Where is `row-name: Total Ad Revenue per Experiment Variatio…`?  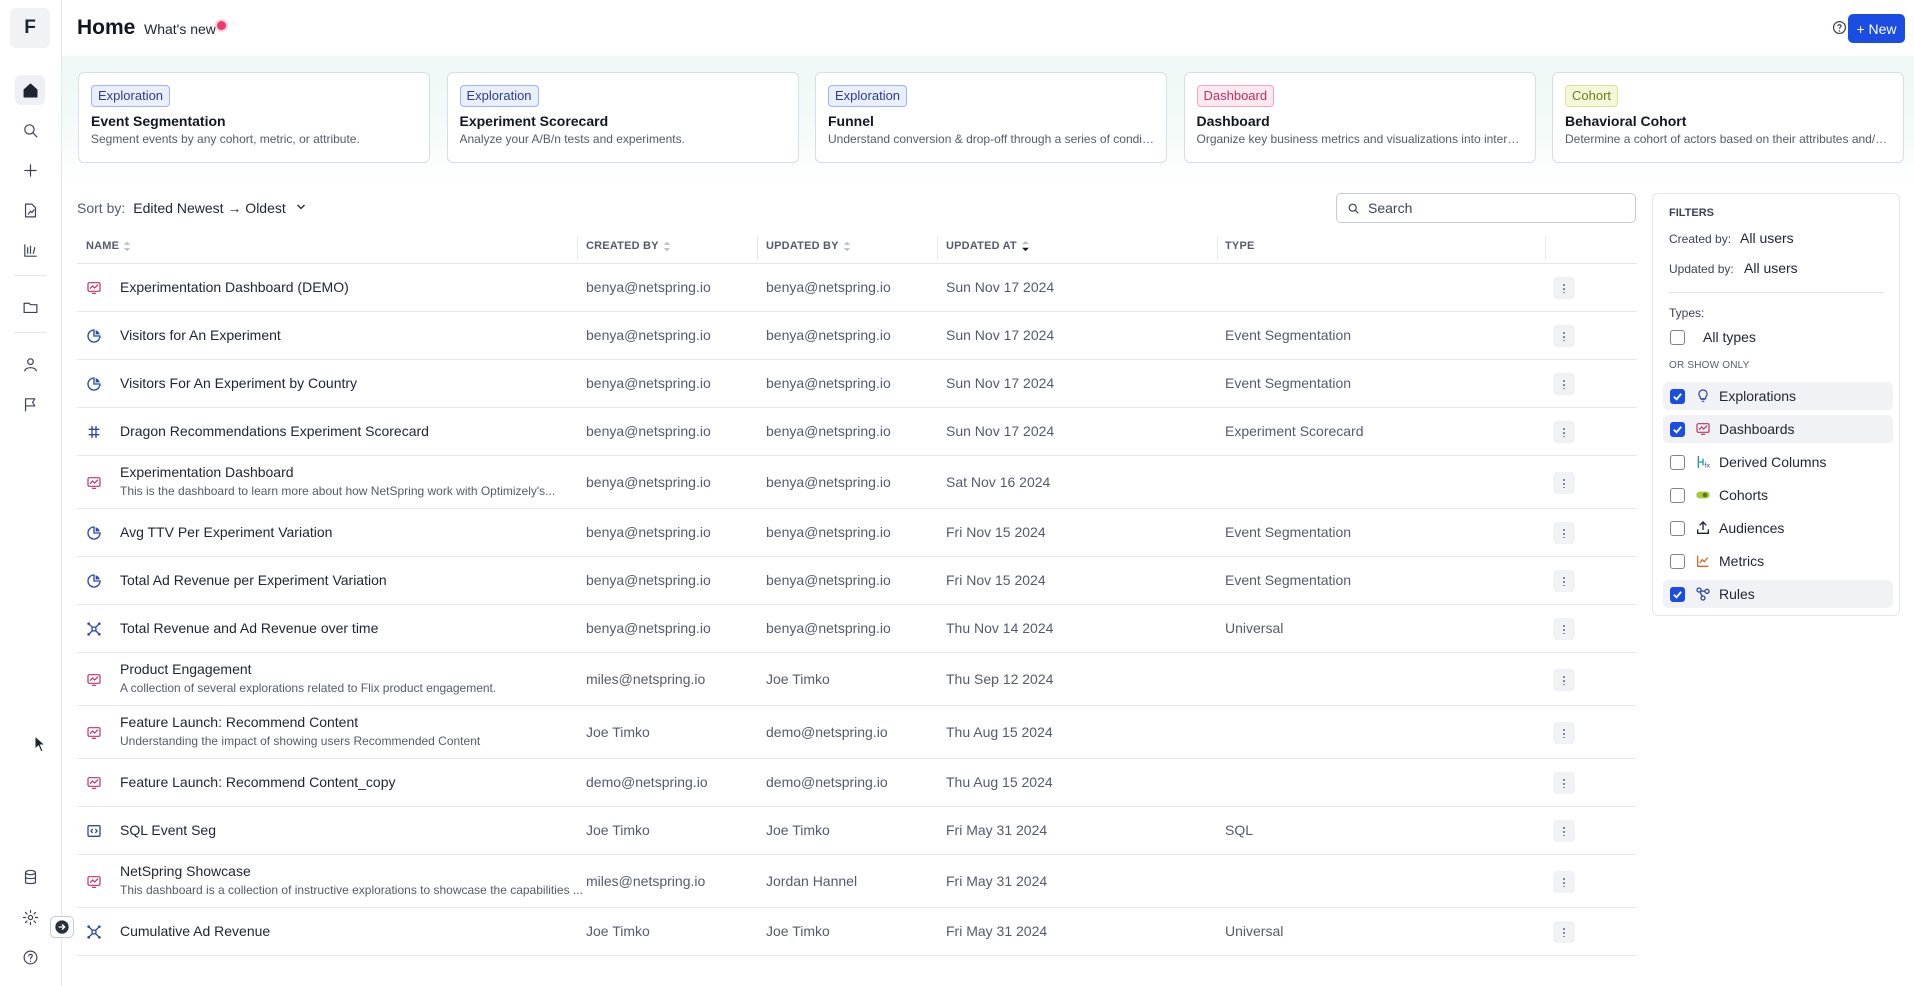
row-name: Total Ad Revenue per Experiment Variatio… is located at coordinates (253, 580).